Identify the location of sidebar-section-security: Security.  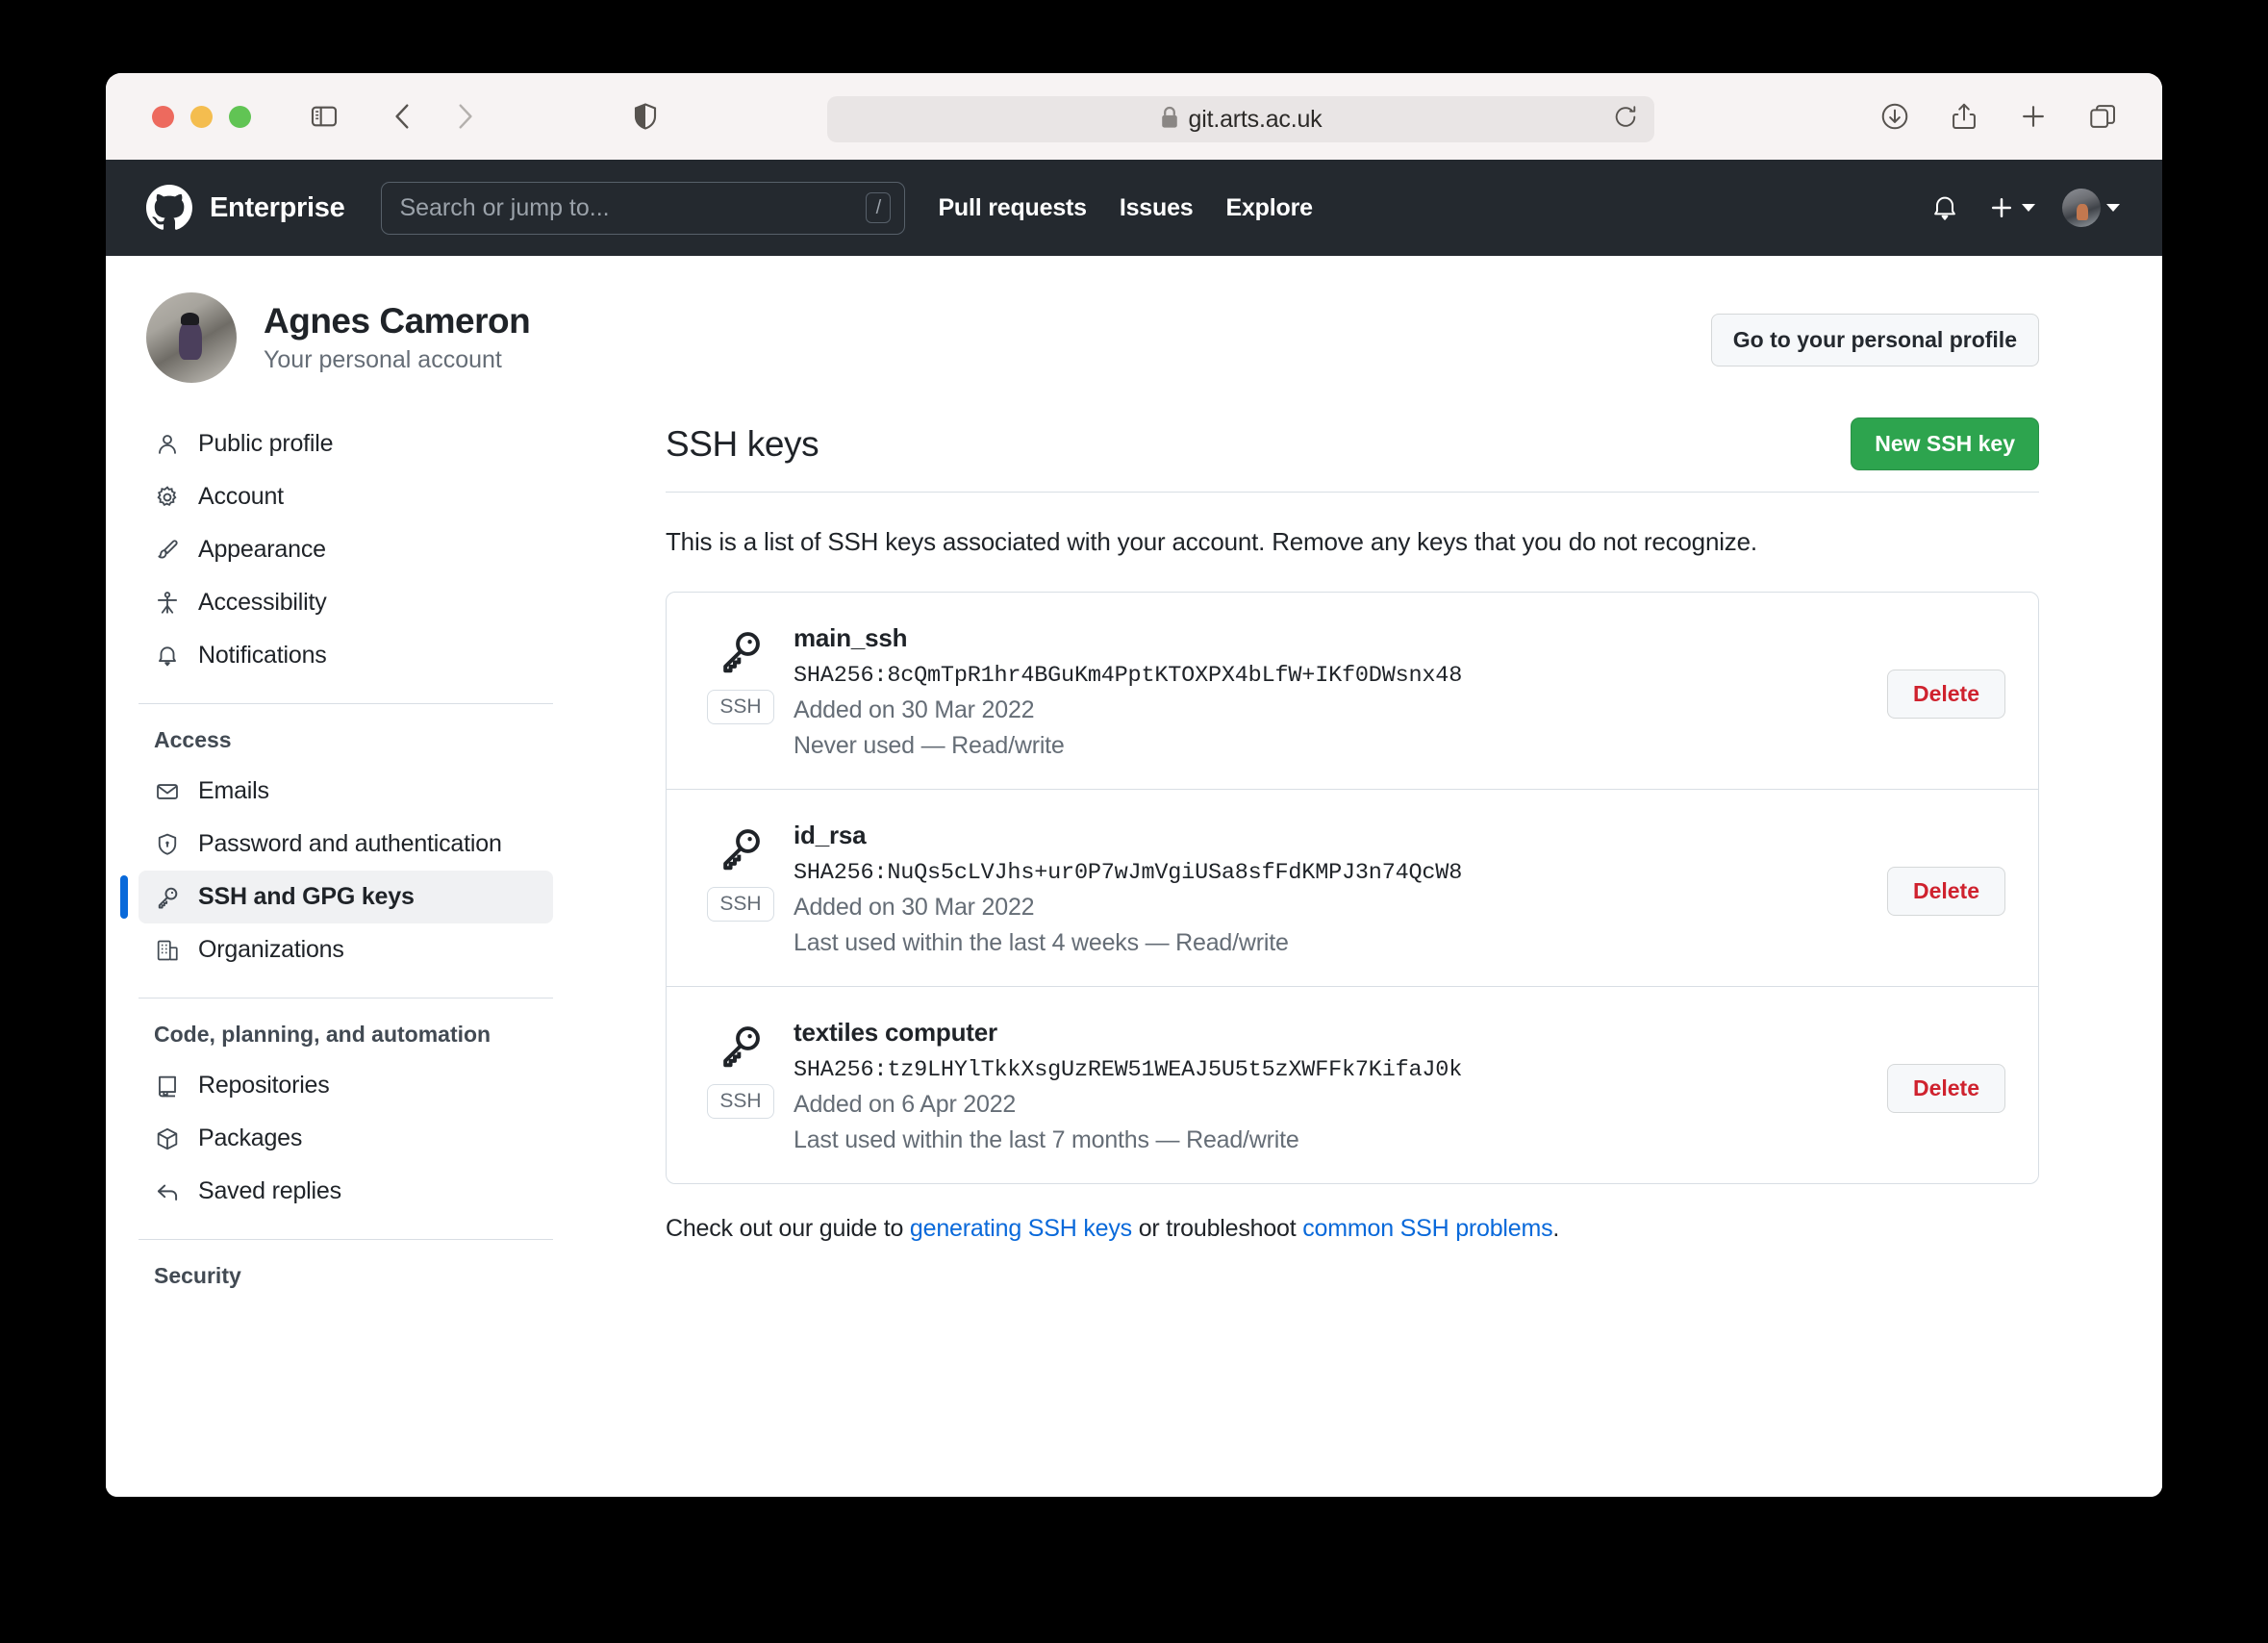
(198, 1276).